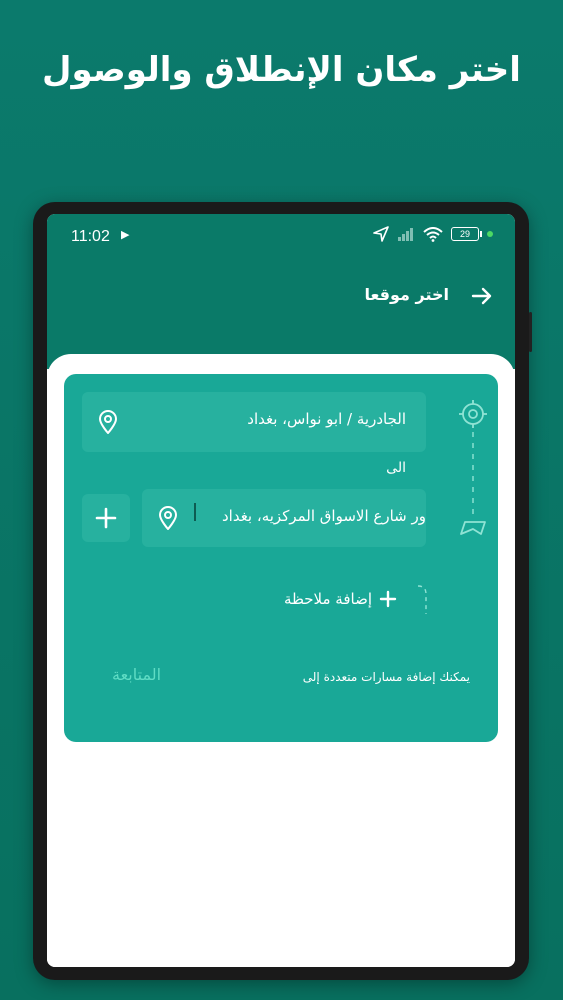 This screenshot has width=563, height=1000. What do you see at coordinates (381, 234) in the screenshot?
I see `location-arrow-icon` at bounding box center [381, 234].